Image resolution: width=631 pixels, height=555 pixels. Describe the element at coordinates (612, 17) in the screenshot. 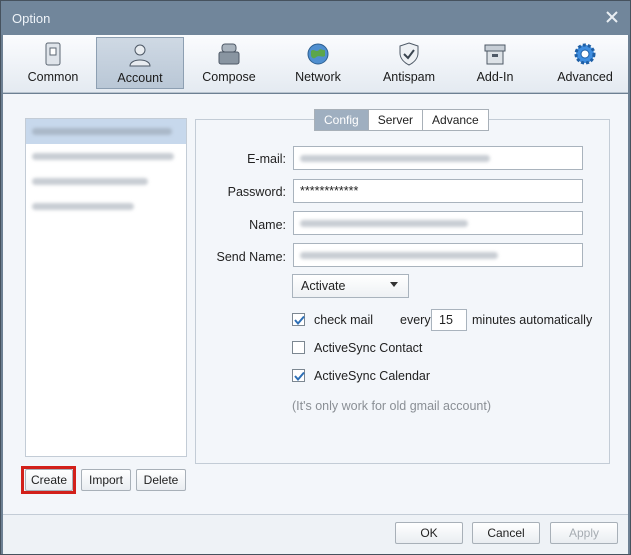

I see `close-icon` at that location.